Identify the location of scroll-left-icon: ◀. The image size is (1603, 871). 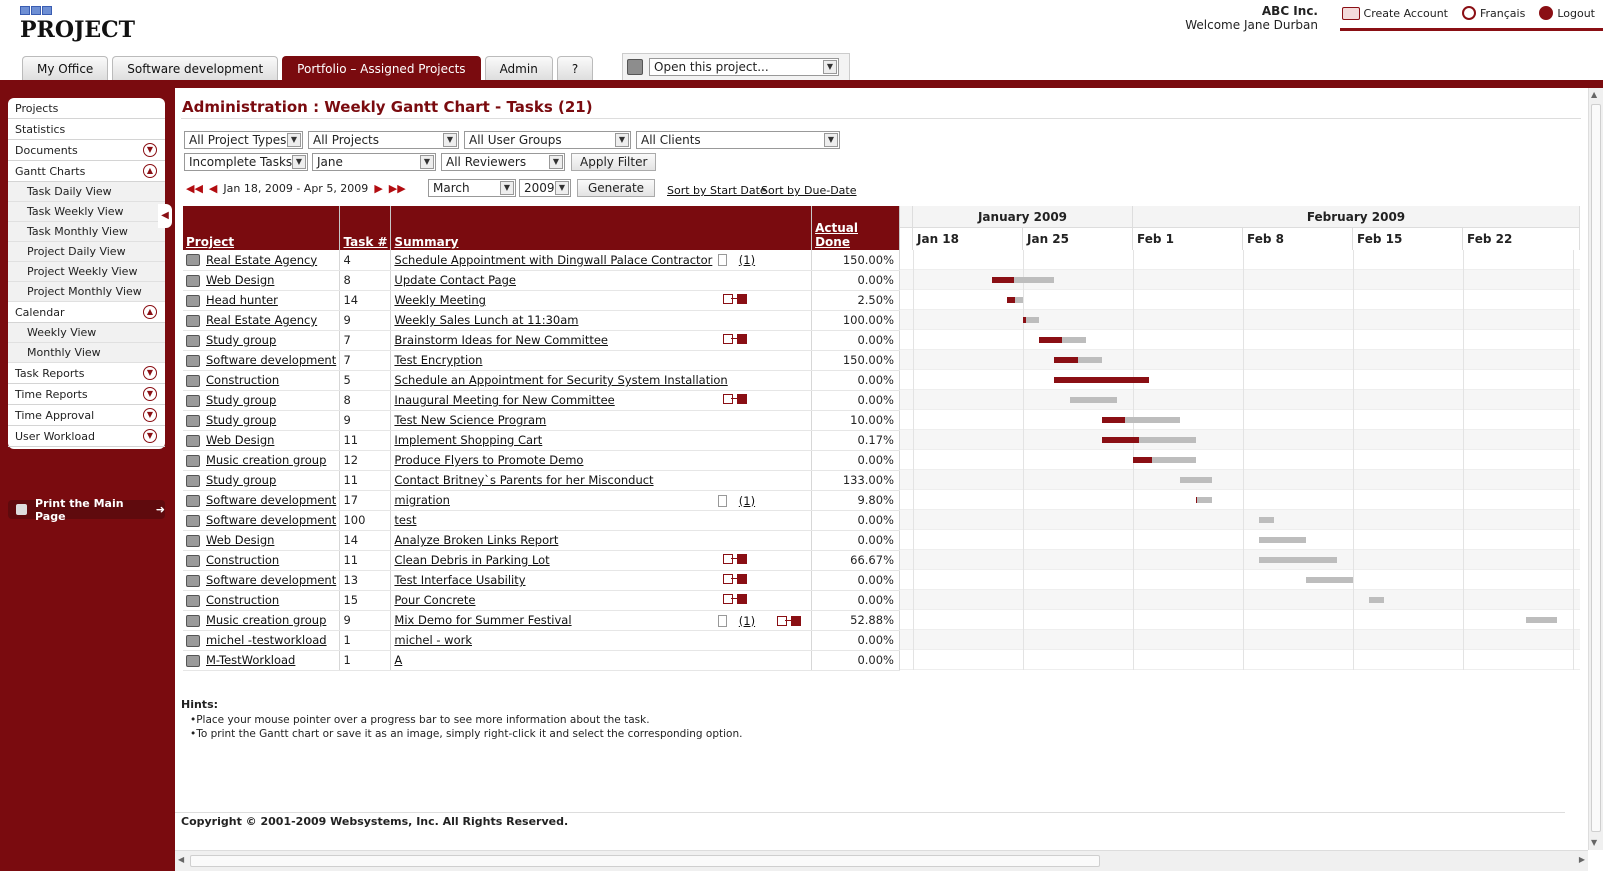
(181, 859).